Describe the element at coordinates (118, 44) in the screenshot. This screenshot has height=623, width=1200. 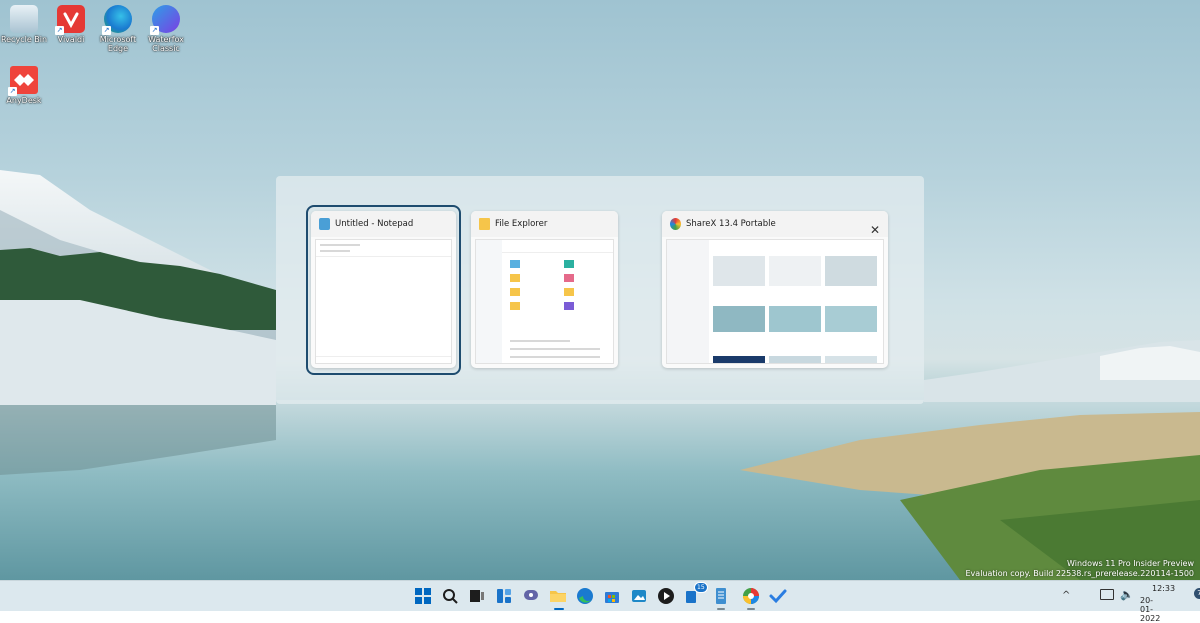
I see `desktop-icon-label: Microsoft Edge` at that location.